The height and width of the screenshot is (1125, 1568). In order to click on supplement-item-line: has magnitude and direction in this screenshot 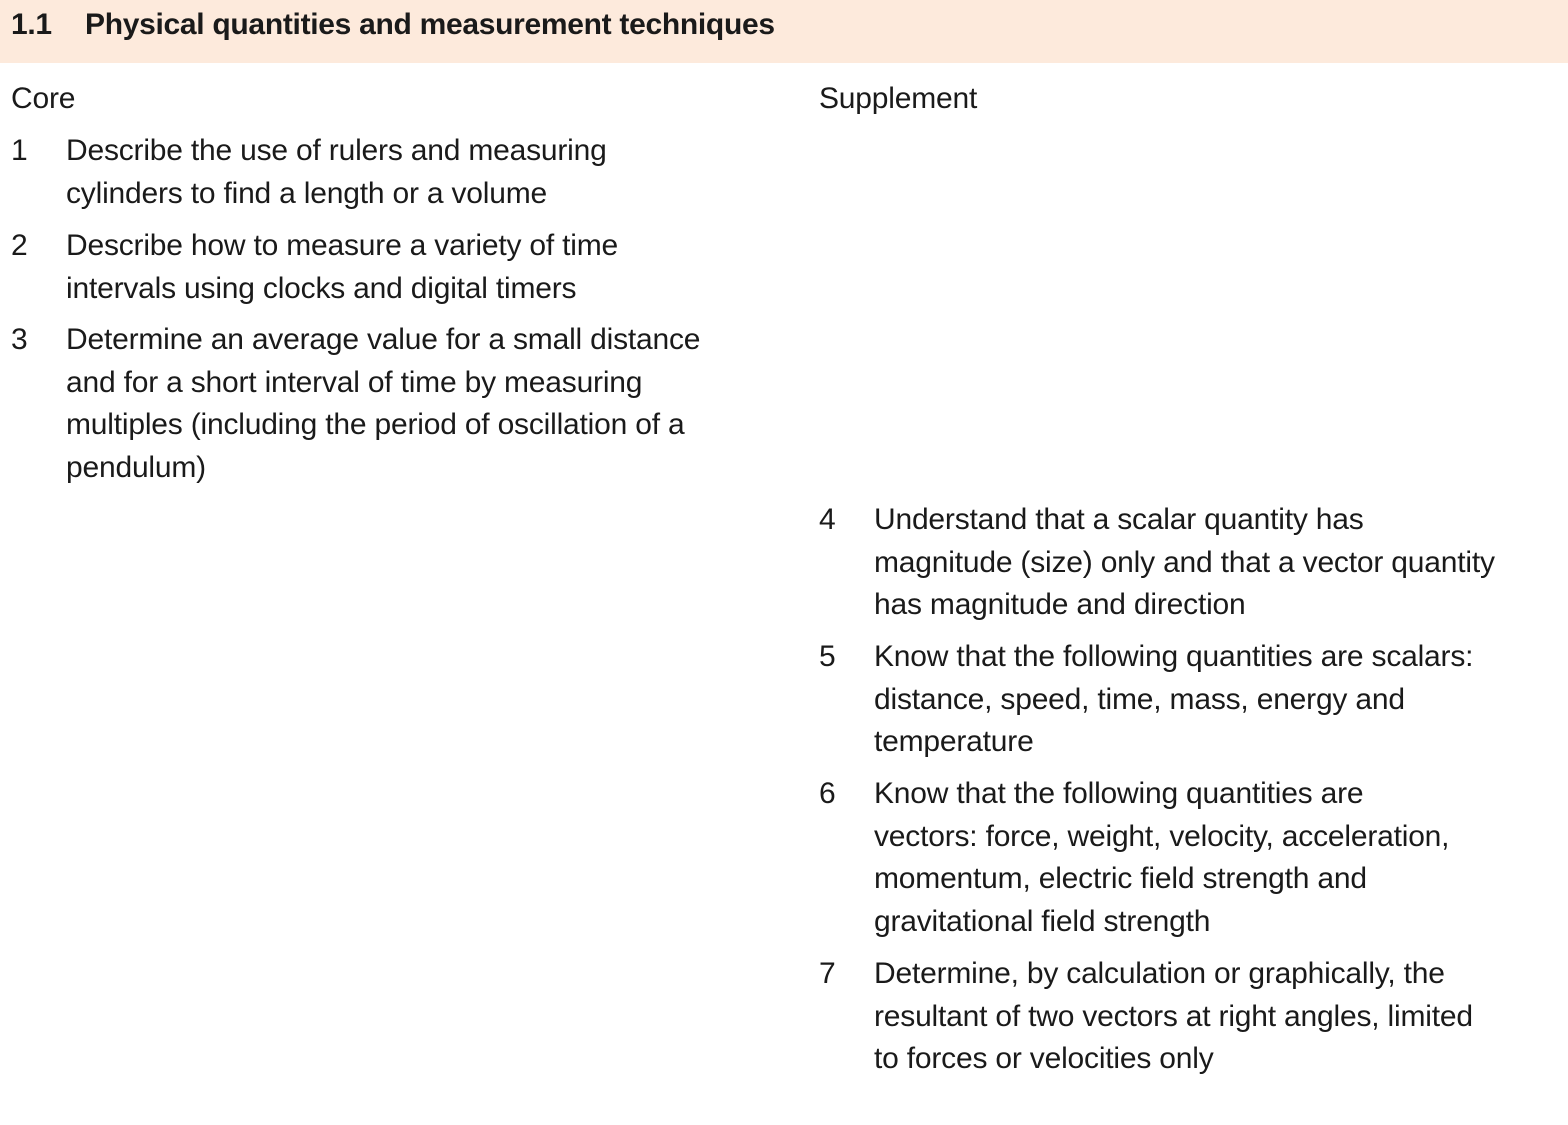, I will do `click(1060, 604)`.